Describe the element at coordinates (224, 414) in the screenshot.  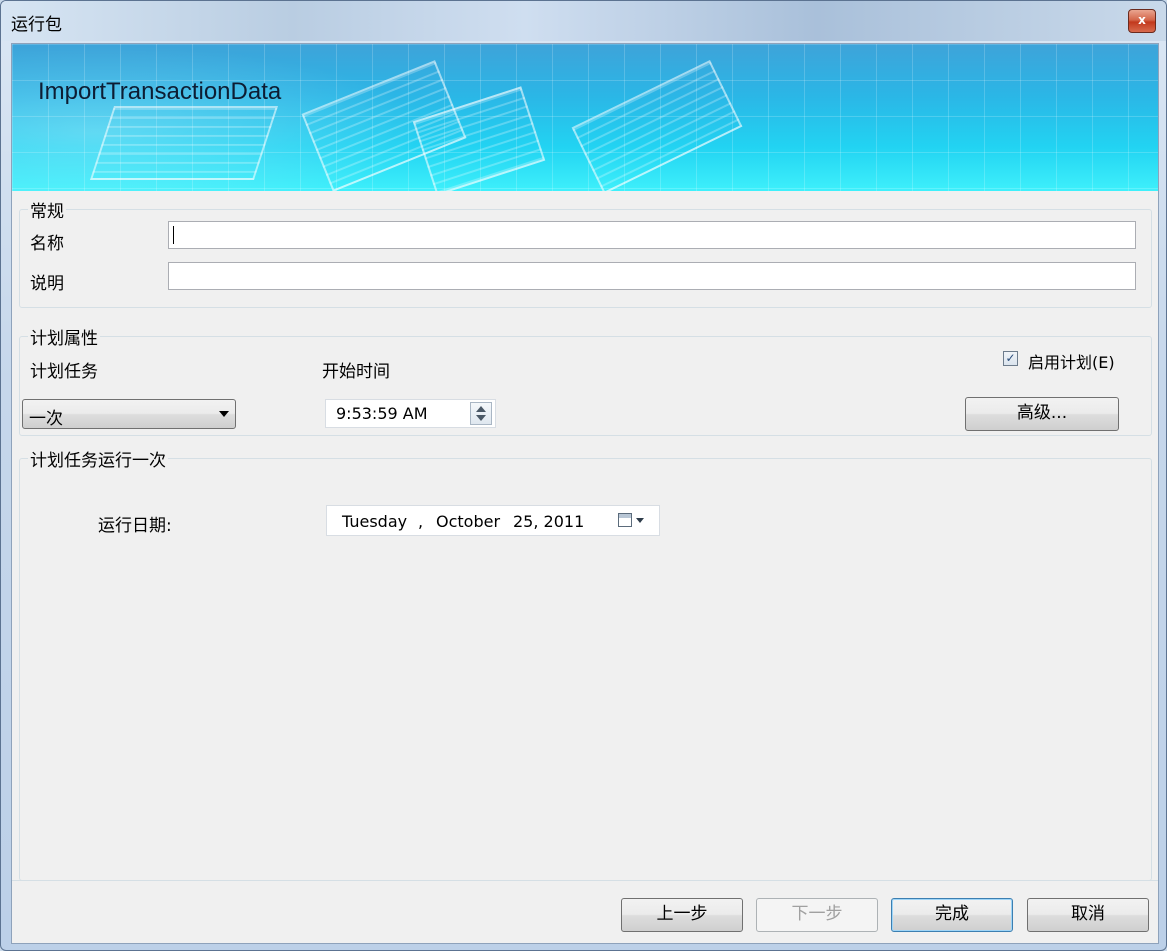
I see `dropdown-arrow-icon` at that location.